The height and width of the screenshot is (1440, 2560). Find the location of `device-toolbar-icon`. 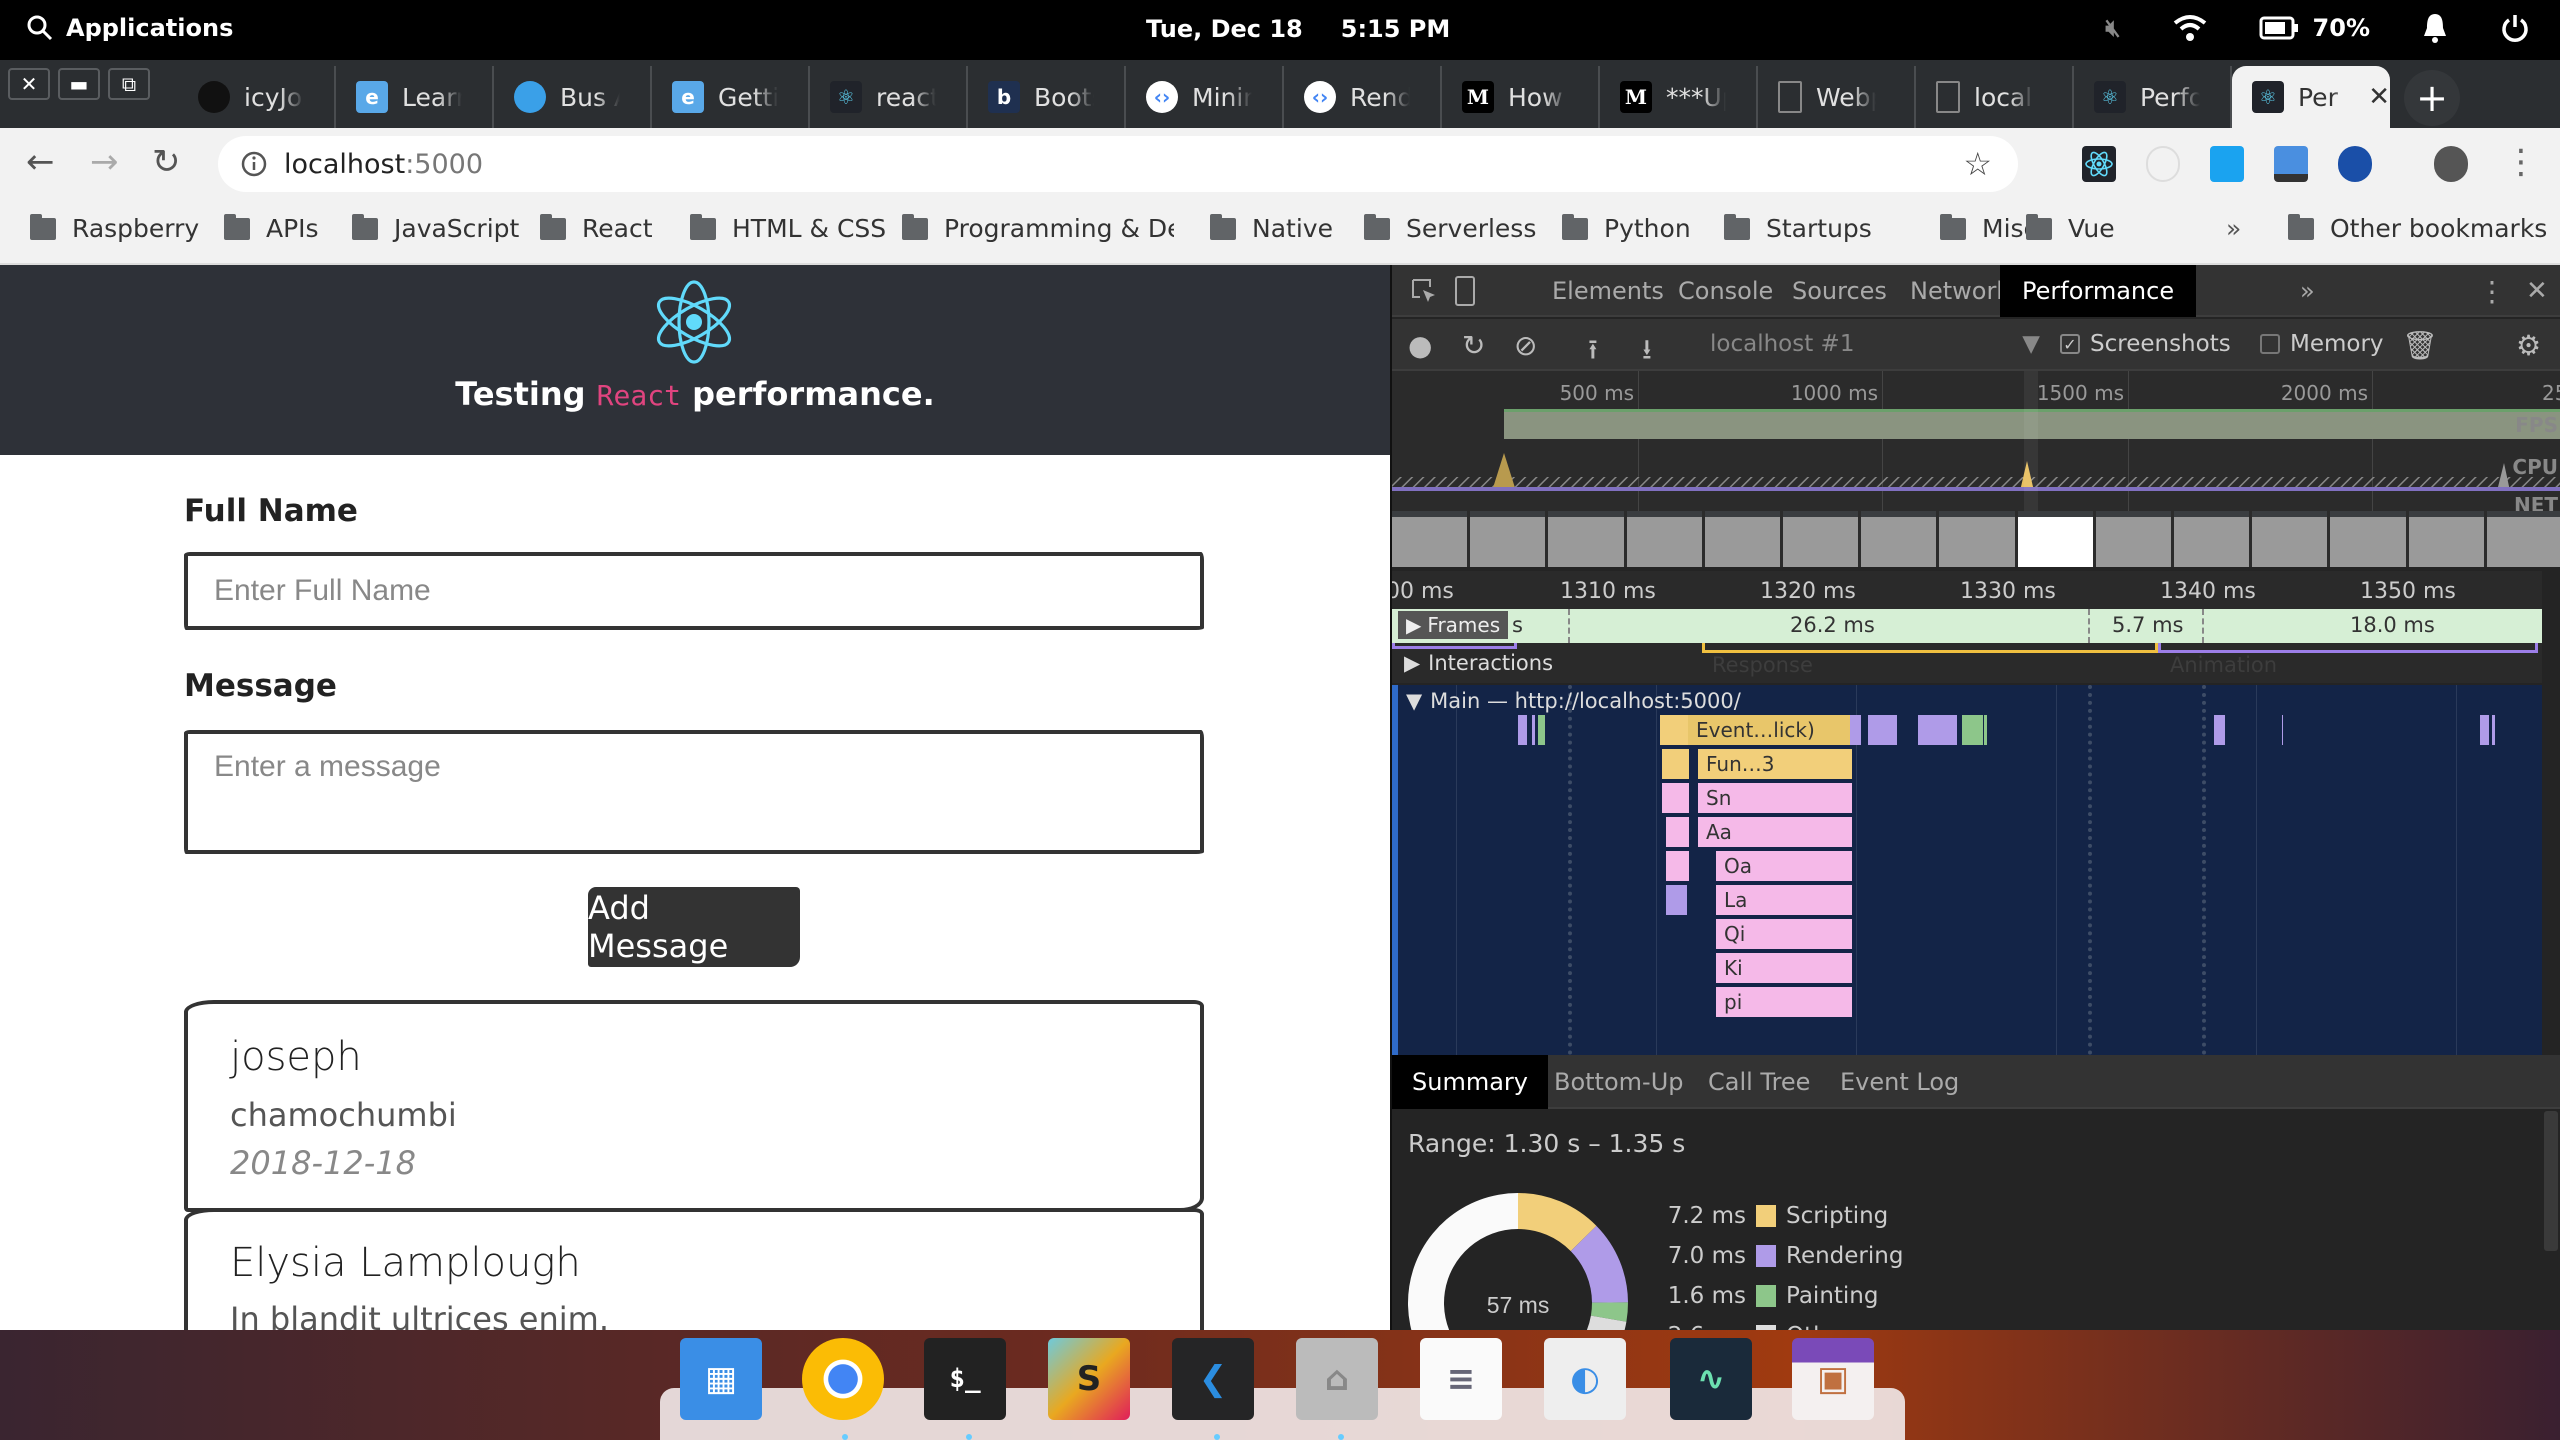

device-toolbar-icon is located at coordinates (1465, 291).